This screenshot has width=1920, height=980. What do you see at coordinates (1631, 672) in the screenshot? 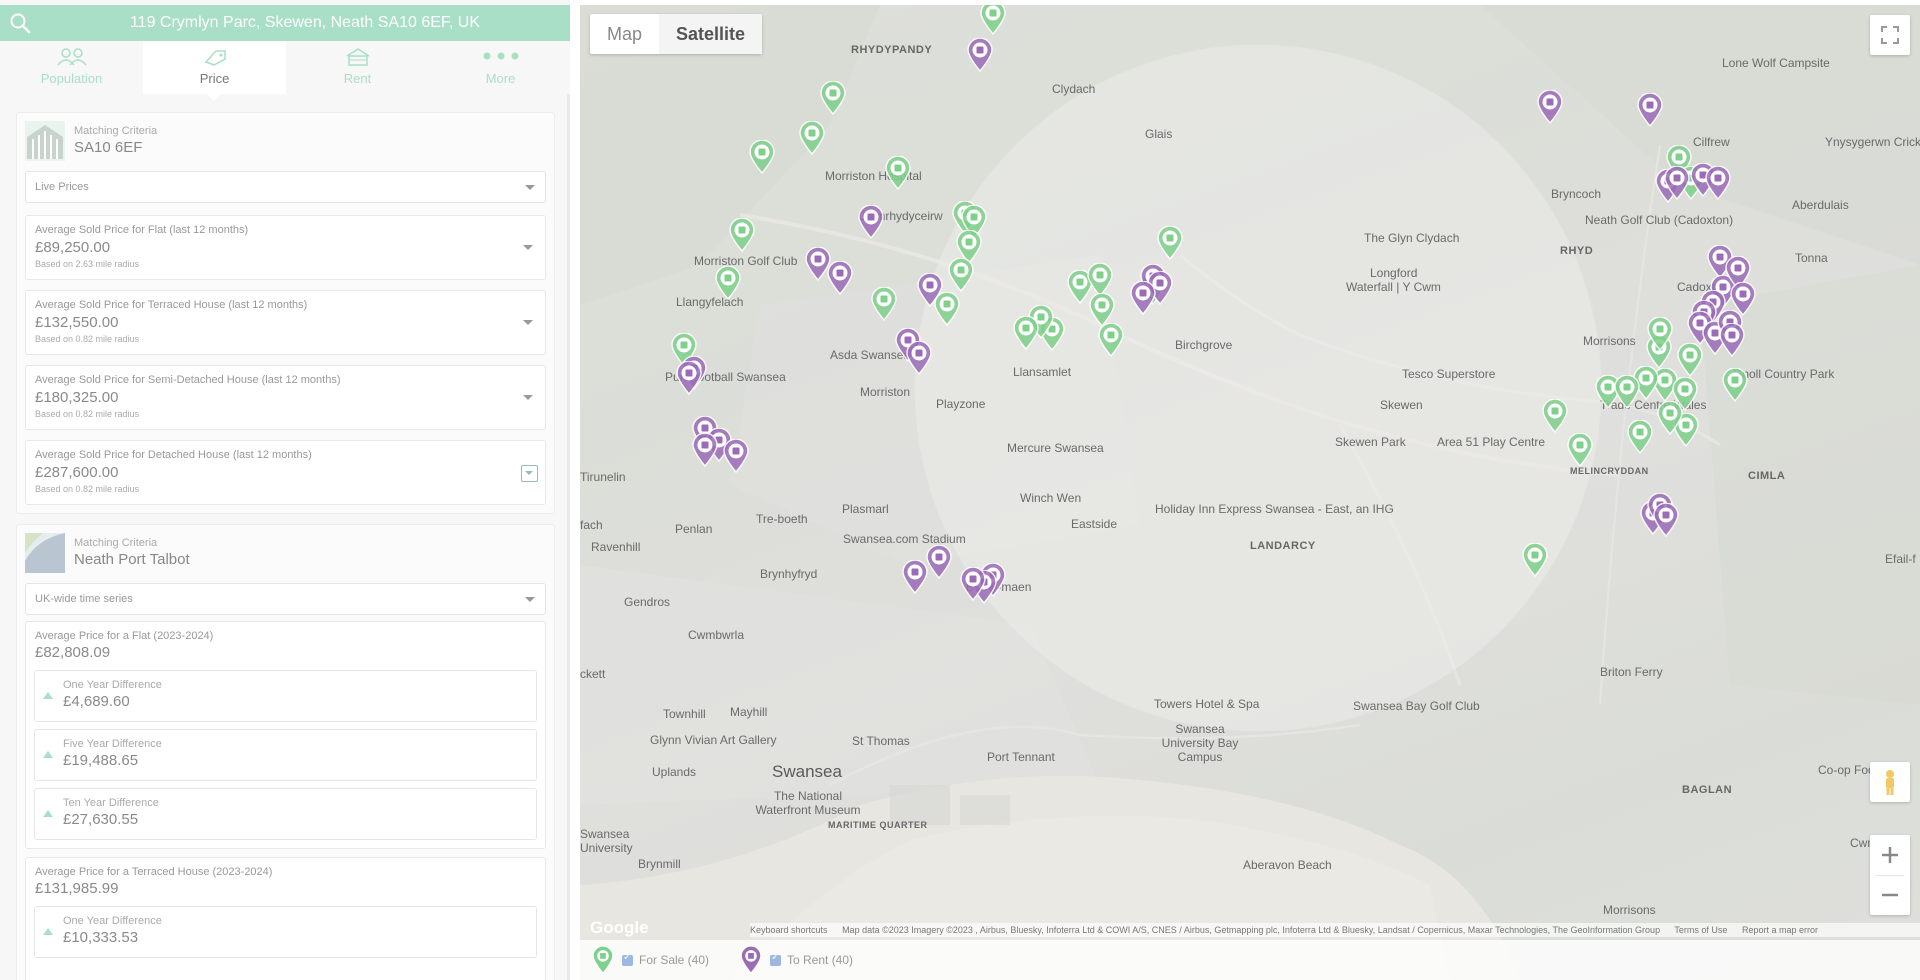
I see `map-label: Briton Ferry` at bounding box center [1631, 672].